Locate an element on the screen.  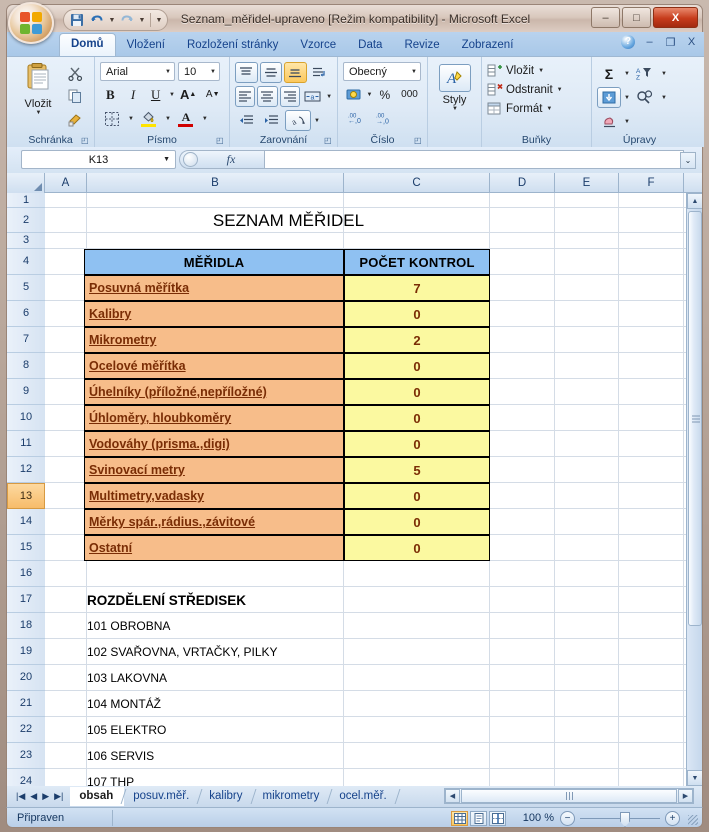
page-layout-view-icon is located at coordinates (478, 818).